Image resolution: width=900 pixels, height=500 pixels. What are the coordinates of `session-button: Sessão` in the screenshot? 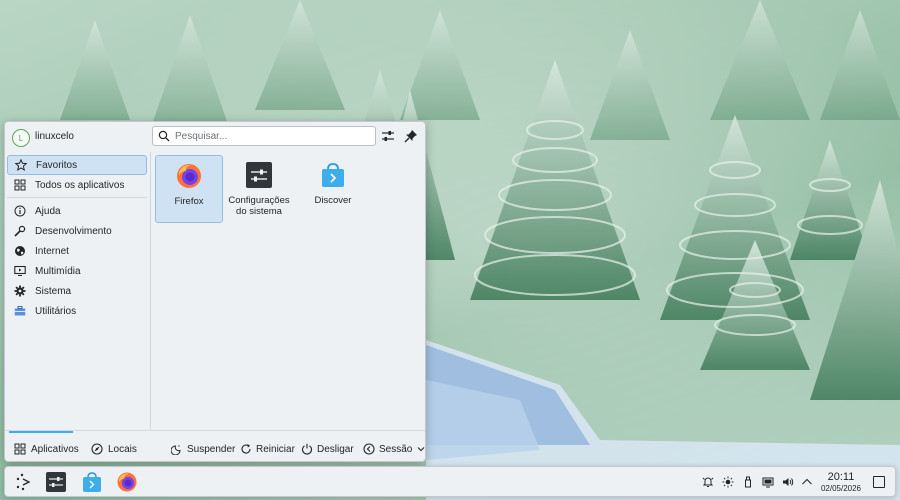 It's located at (394, 449).